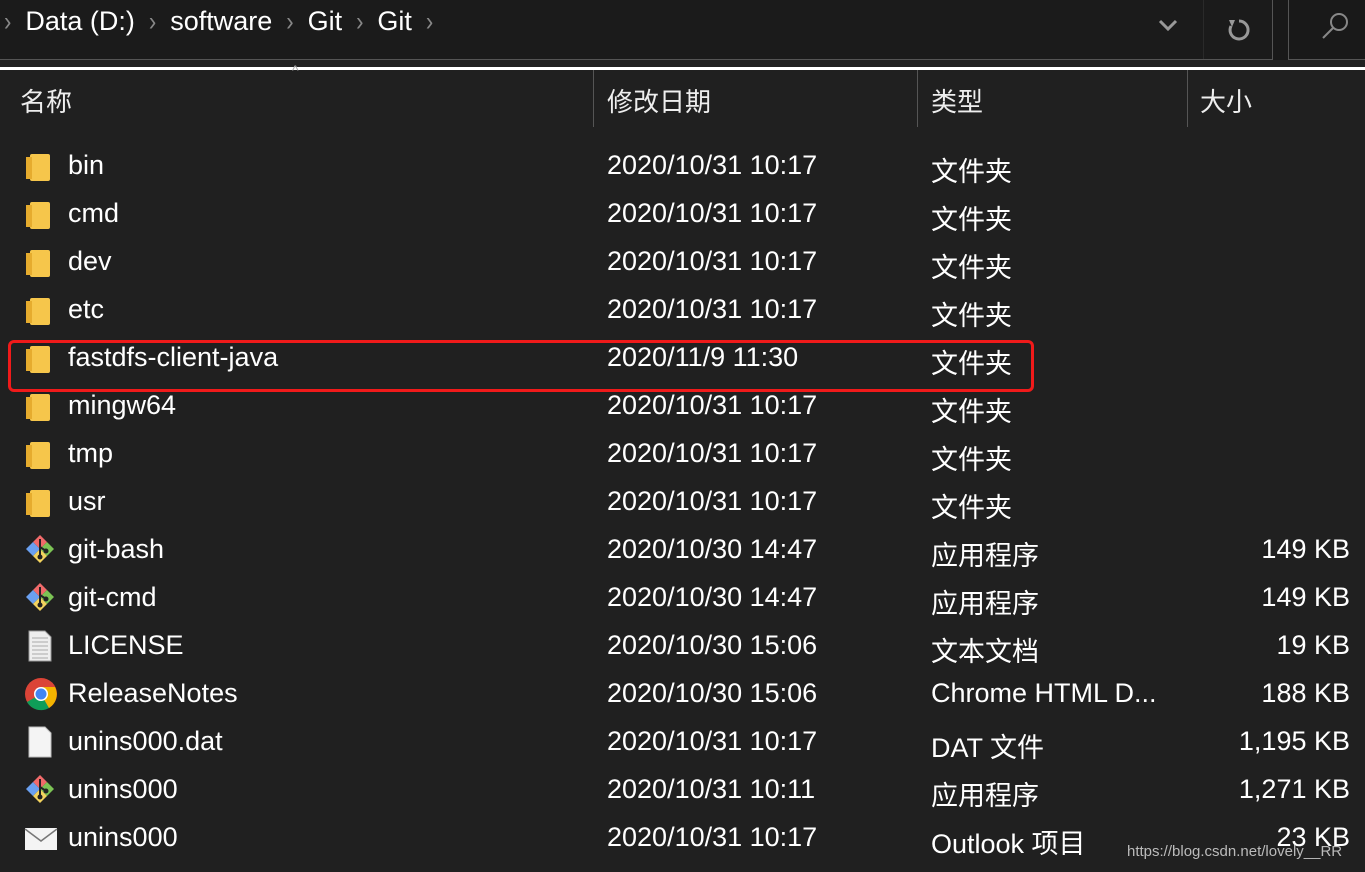 This screenshot has width=1365, height=872. What do you see at coordinates (87, 501) in the screenshot?
I see `file-name: usr` at bounding box center [87, 501].